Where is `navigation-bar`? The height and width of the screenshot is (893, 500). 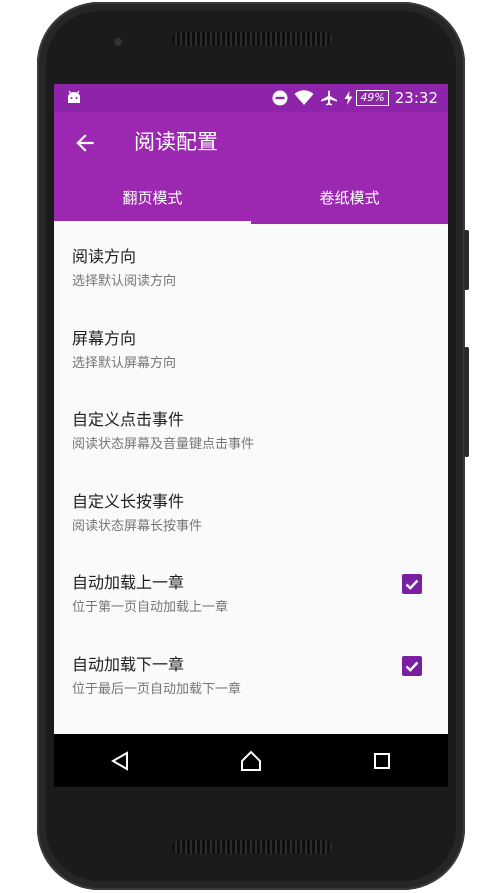 navigation-bar is located at coordinates (251, 760).